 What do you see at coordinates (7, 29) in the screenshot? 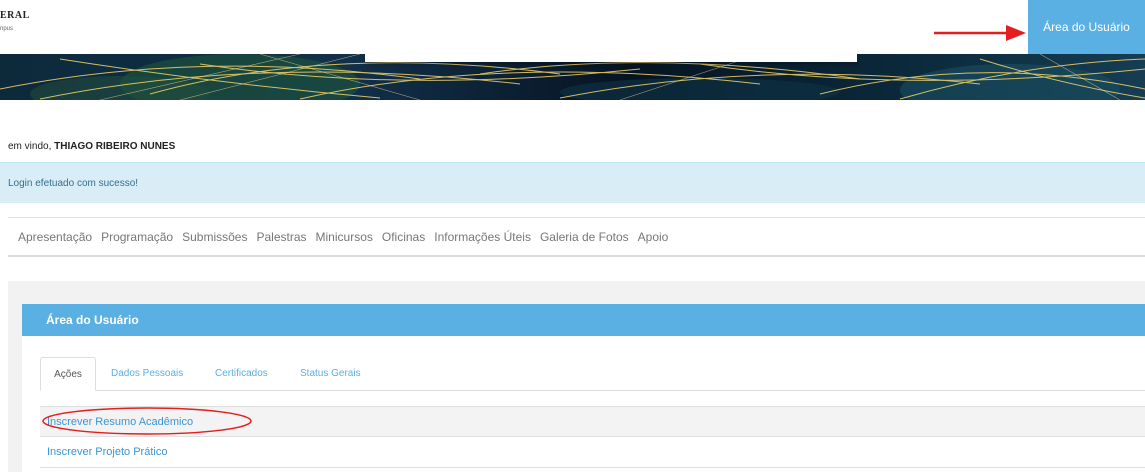
I see `logo-subtitle: npus` at bounding box center [7, 29].